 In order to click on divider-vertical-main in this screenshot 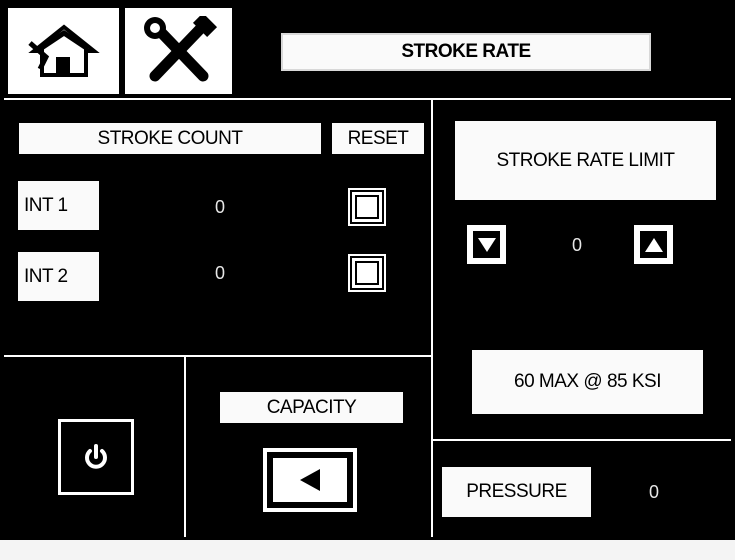, I will do `click(432, 318)`.